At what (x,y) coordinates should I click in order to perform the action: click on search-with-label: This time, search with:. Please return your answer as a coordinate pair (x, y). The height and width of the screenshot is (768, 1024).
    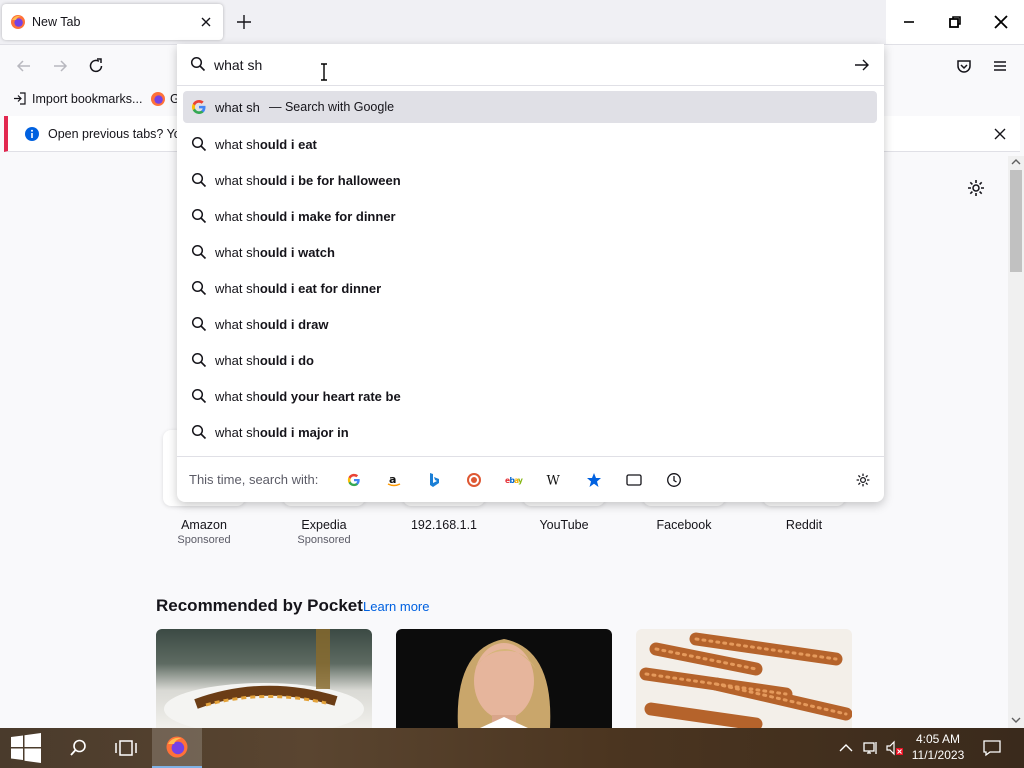
    Looking at the image, I should click on (254, 479).